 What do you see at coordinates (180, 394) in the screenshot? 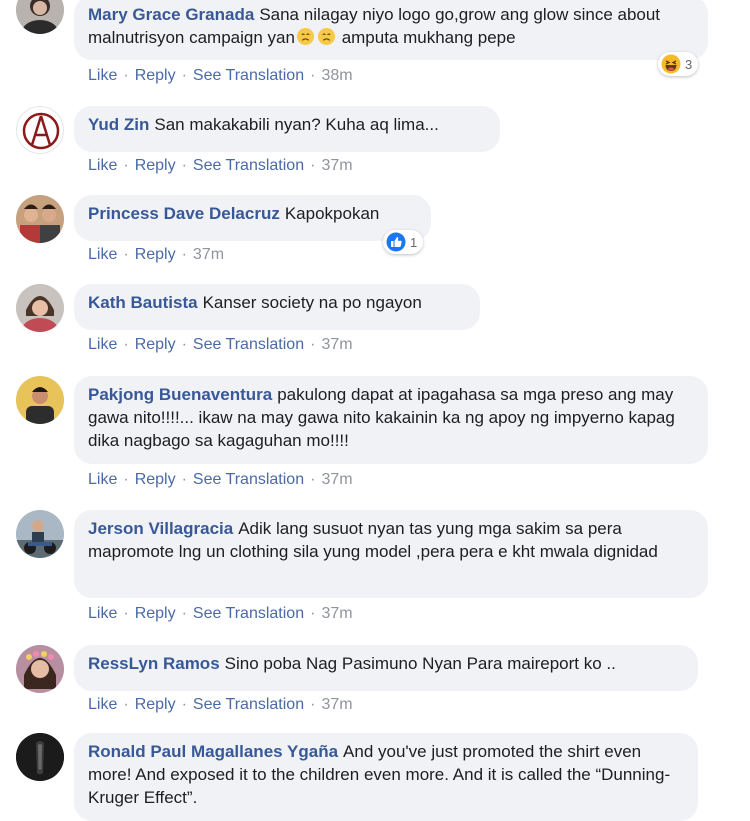
I see `comment-author: Pakjong Buenaventura` at bounding box center [180, 394].